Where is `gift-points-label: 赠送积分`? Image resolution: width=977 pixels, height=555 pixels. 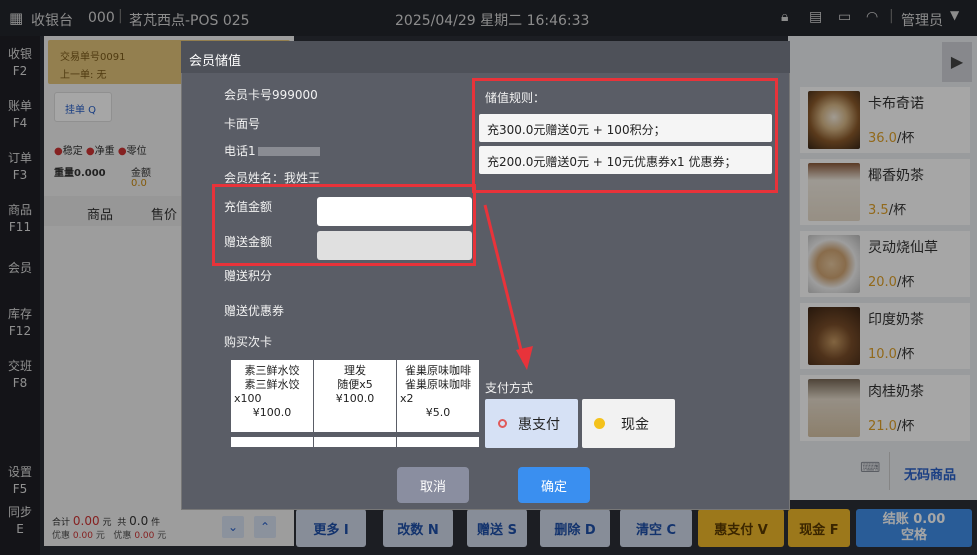
gift-points-label: 赠送积分 is located at coordinates (248, 276).